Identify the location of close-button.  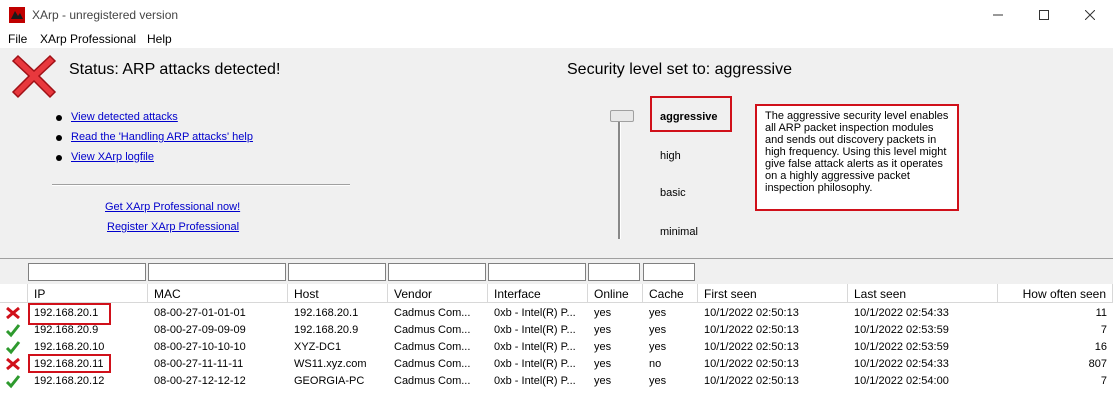
(1090, 15).